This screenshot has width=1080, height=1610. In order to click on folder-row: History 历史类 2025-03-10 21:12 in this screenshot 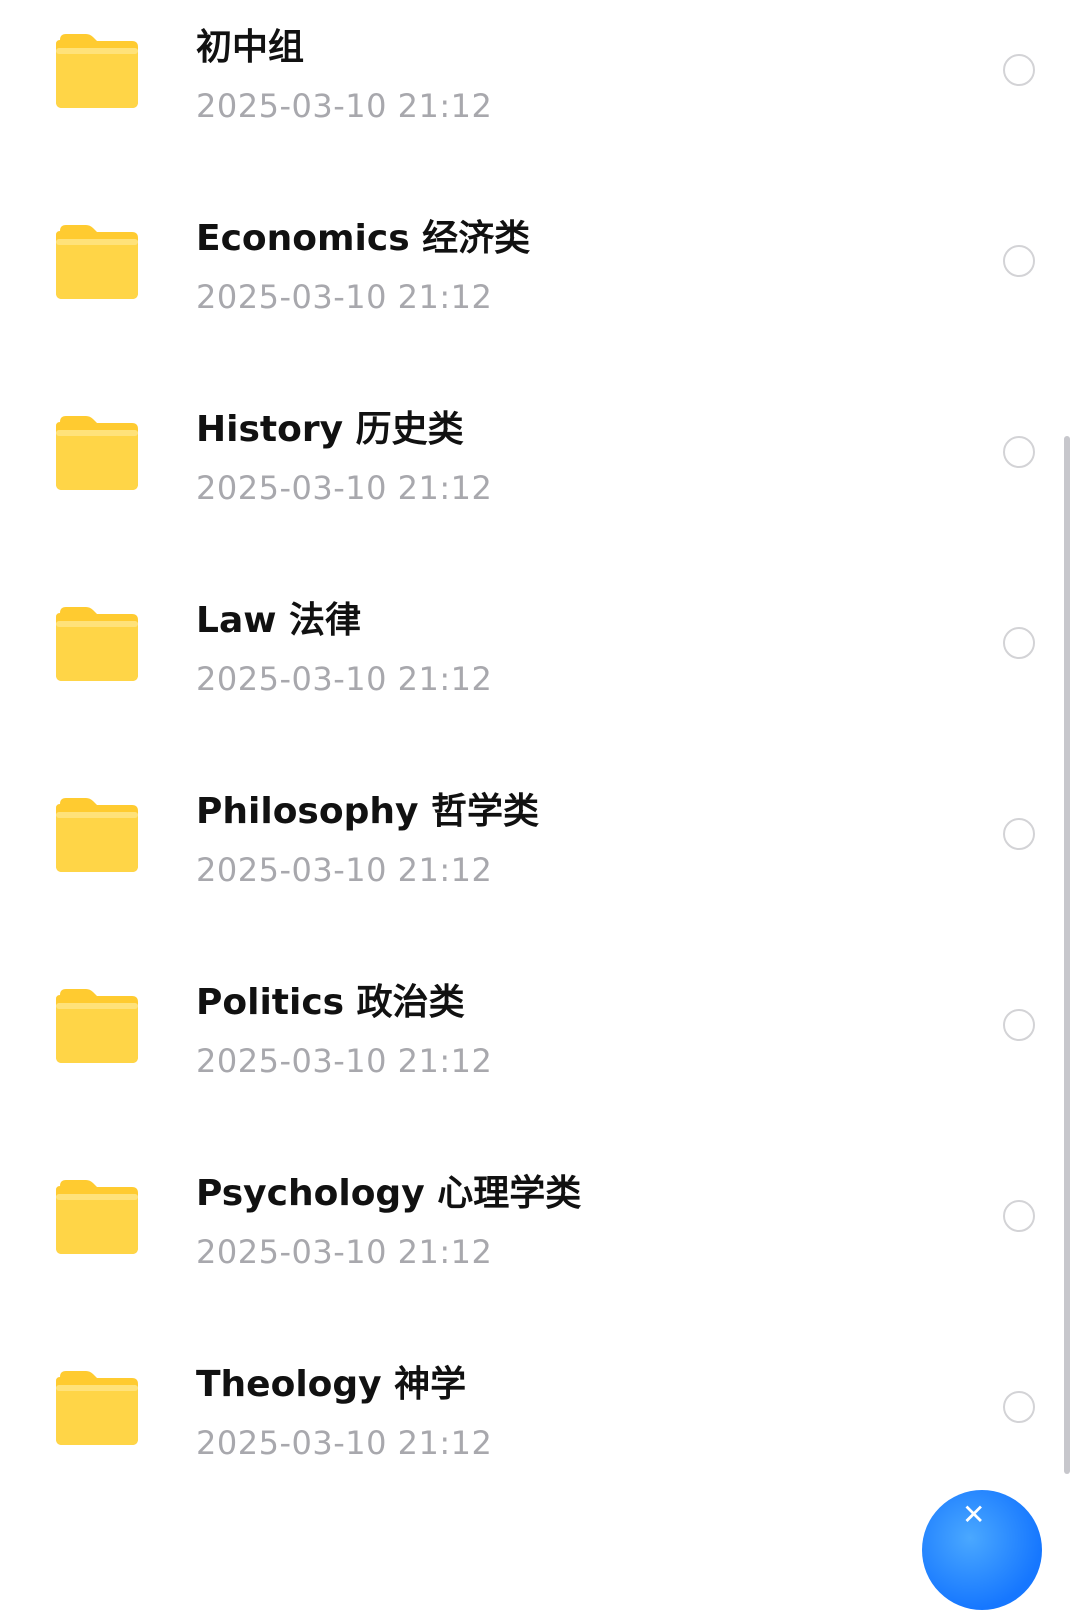, I will do `click(540, 477)`.